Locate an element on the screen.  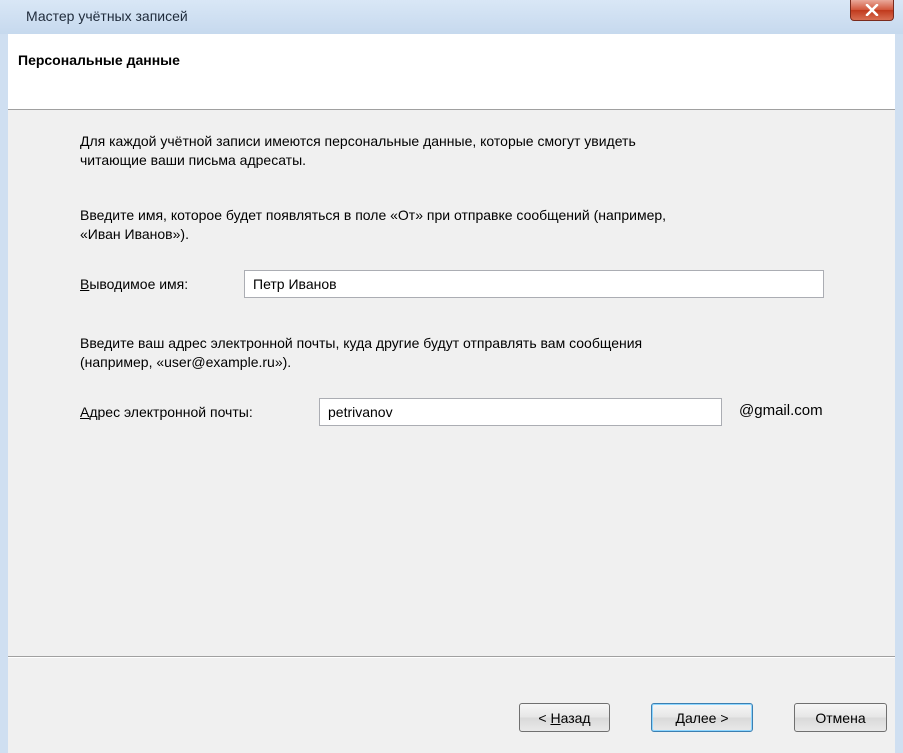
display-name-label-rest: ыводимое имя: is located at coordinates (139, 284).